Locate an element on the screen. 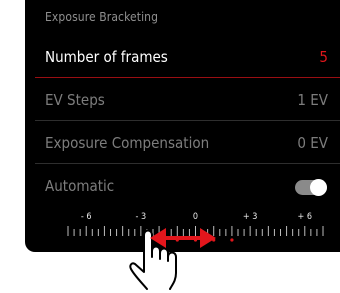 The height and width of the screenshot is (293, 340). menu-item-number-of-frames: Number of frames 5 is located at coordinates (182, 57).